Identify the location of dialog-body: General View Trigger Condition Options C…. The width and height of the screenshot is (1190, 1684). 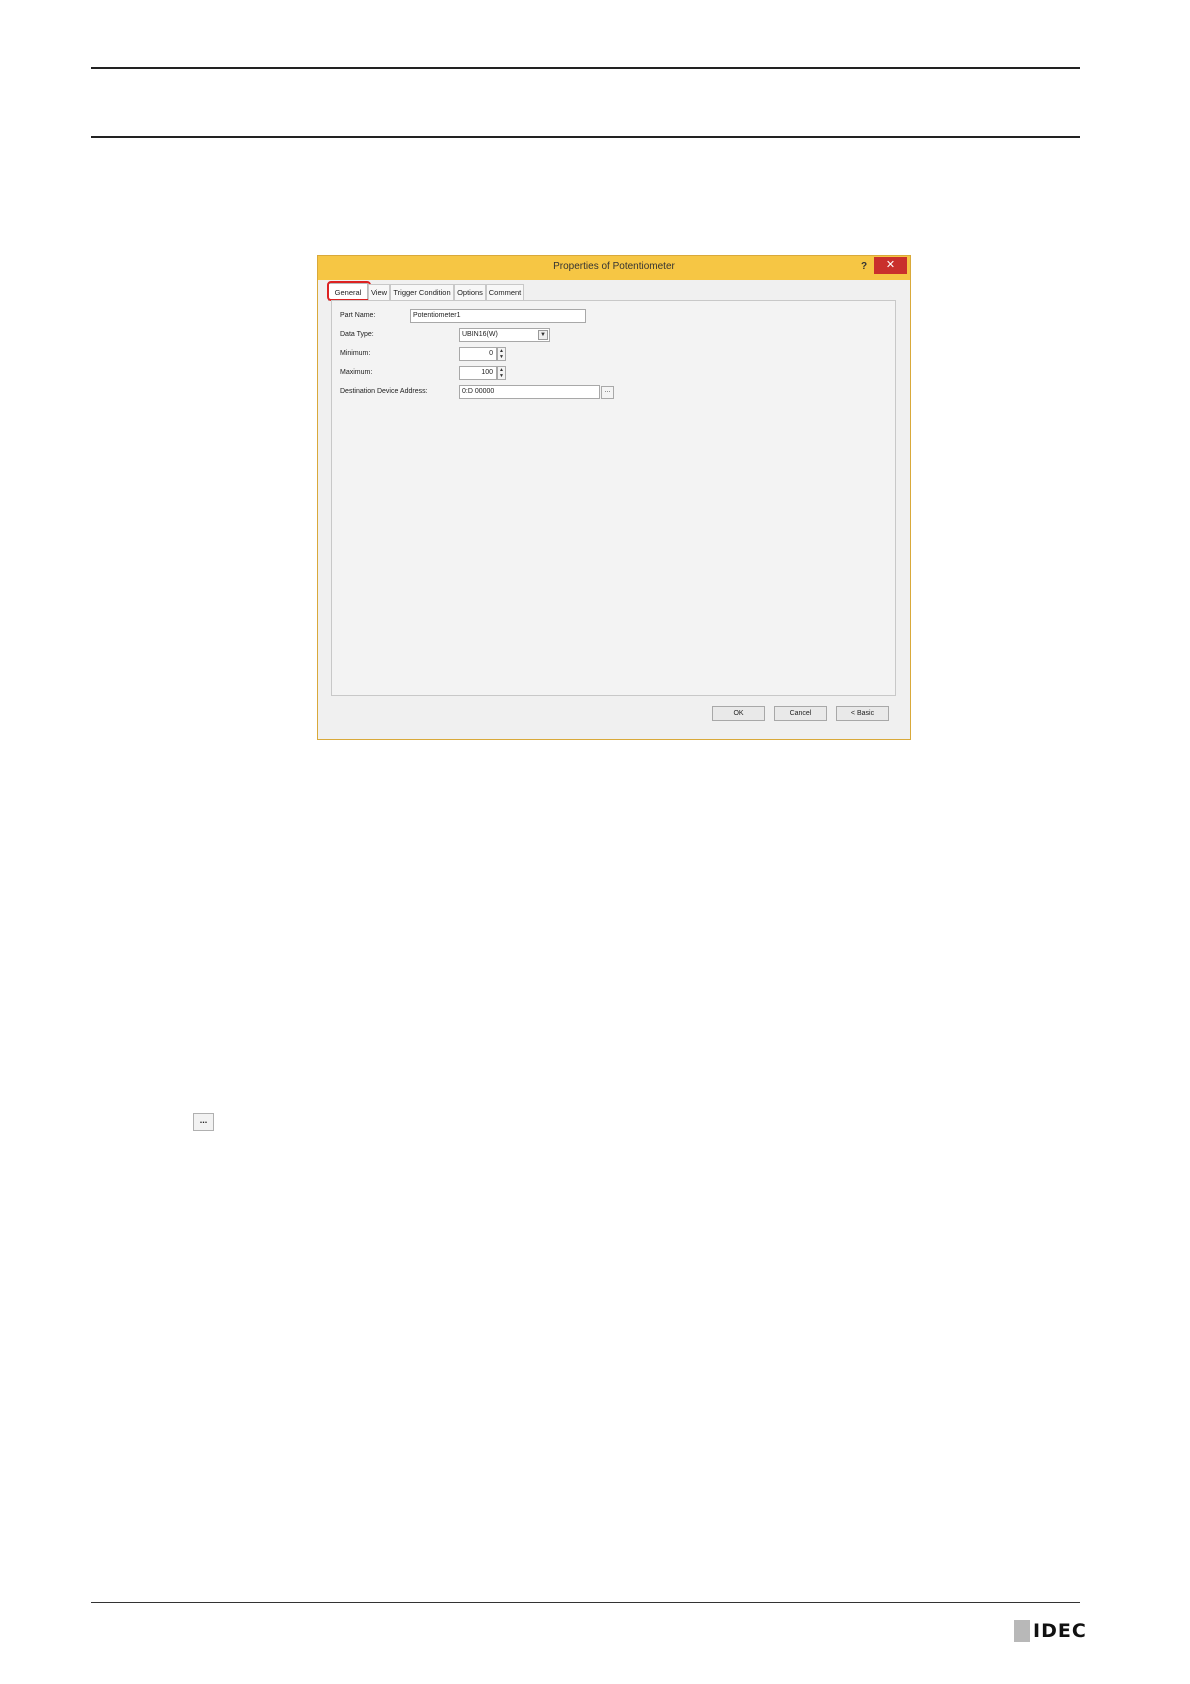
(614, 507).